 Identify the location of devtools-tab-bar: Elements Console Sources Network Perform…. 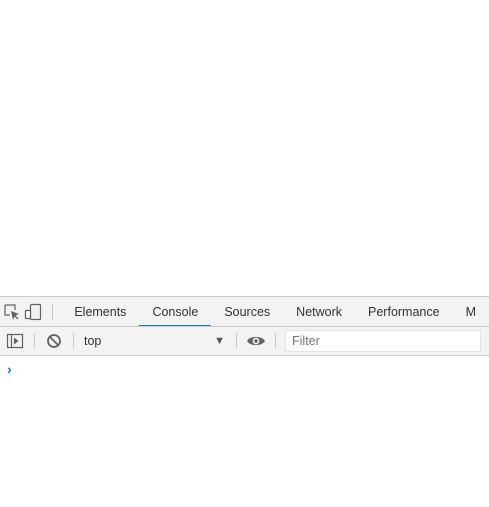
(244, 311).